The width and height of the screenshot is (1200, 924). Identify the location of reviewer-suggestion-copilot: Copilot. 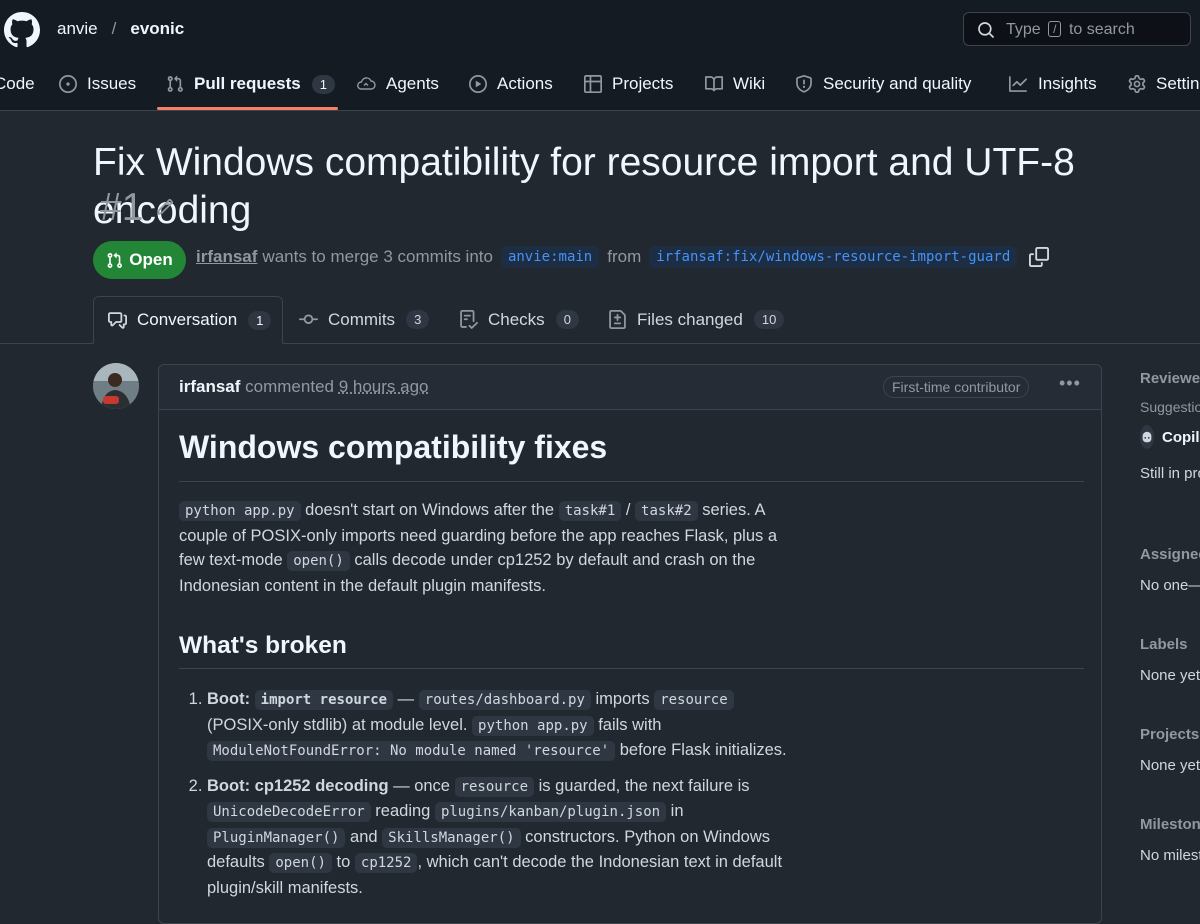
(1170, 437).